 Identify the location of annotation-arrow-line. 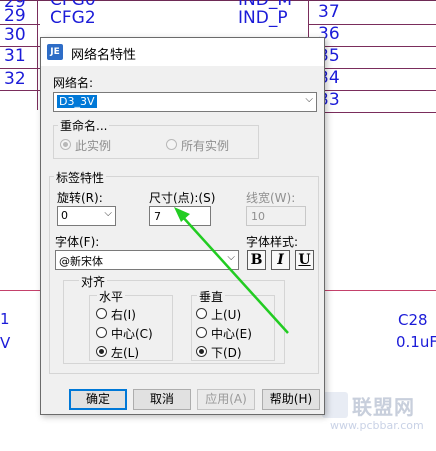
(234, 274).